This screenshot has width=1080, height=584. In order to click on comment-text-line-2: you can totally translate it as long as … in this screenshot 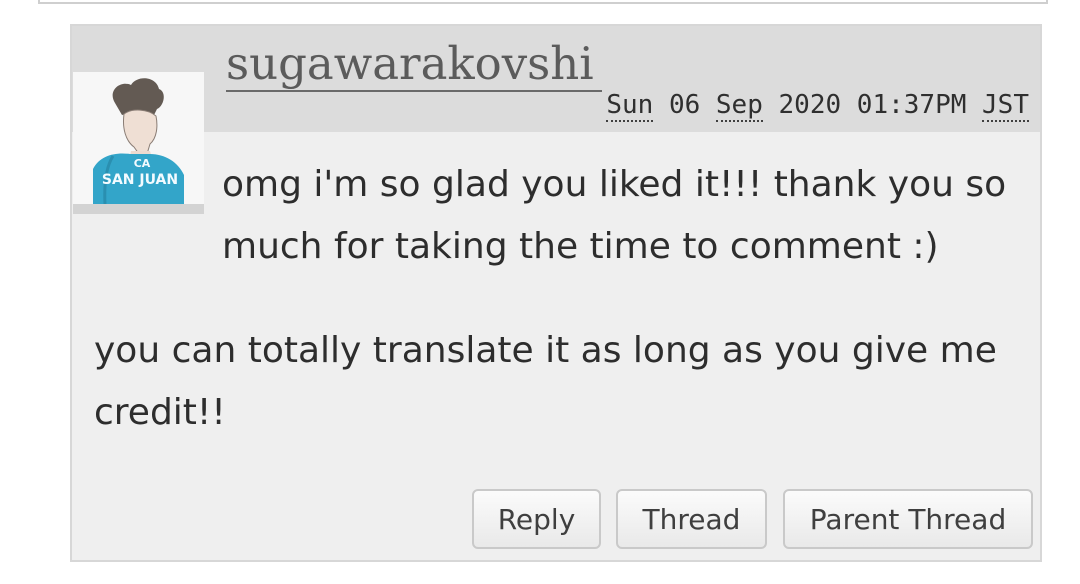, I will do `click(545, 381)`.